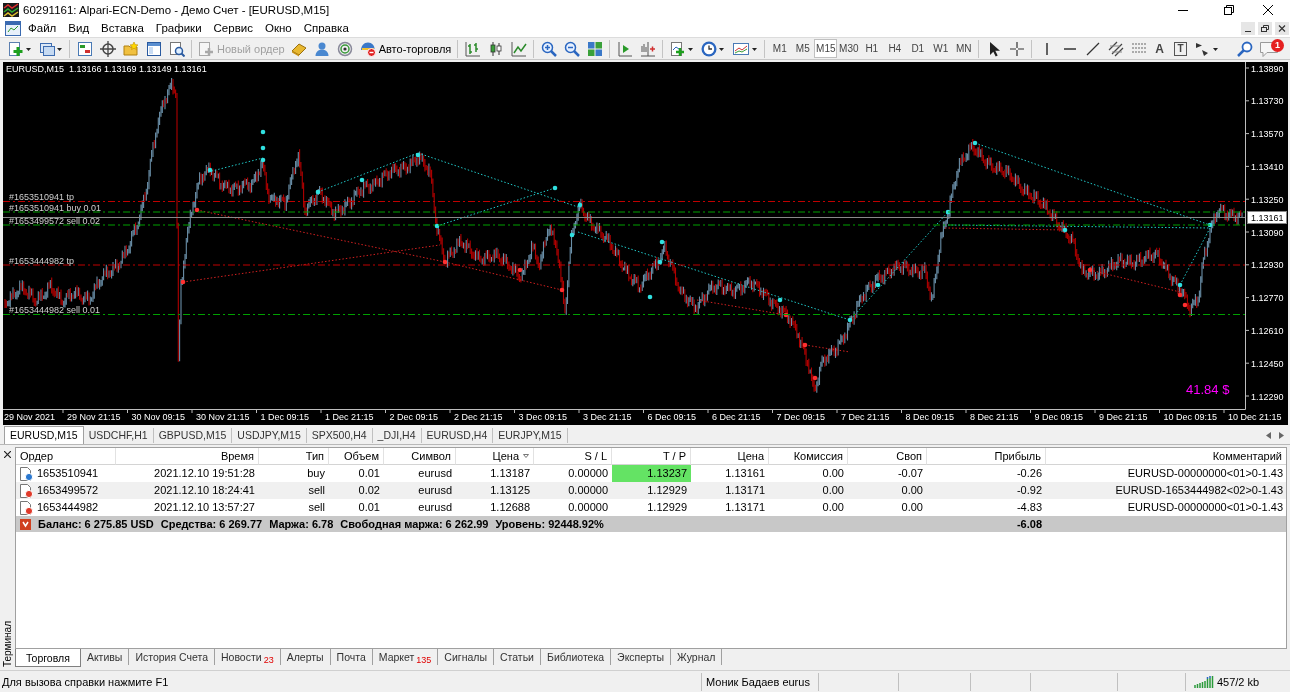 The image size is (1290, 692). What do you see at coordinates (294, 456) in the screenshot?
I see `column-header: Тип` at bounding box center [294, 456].